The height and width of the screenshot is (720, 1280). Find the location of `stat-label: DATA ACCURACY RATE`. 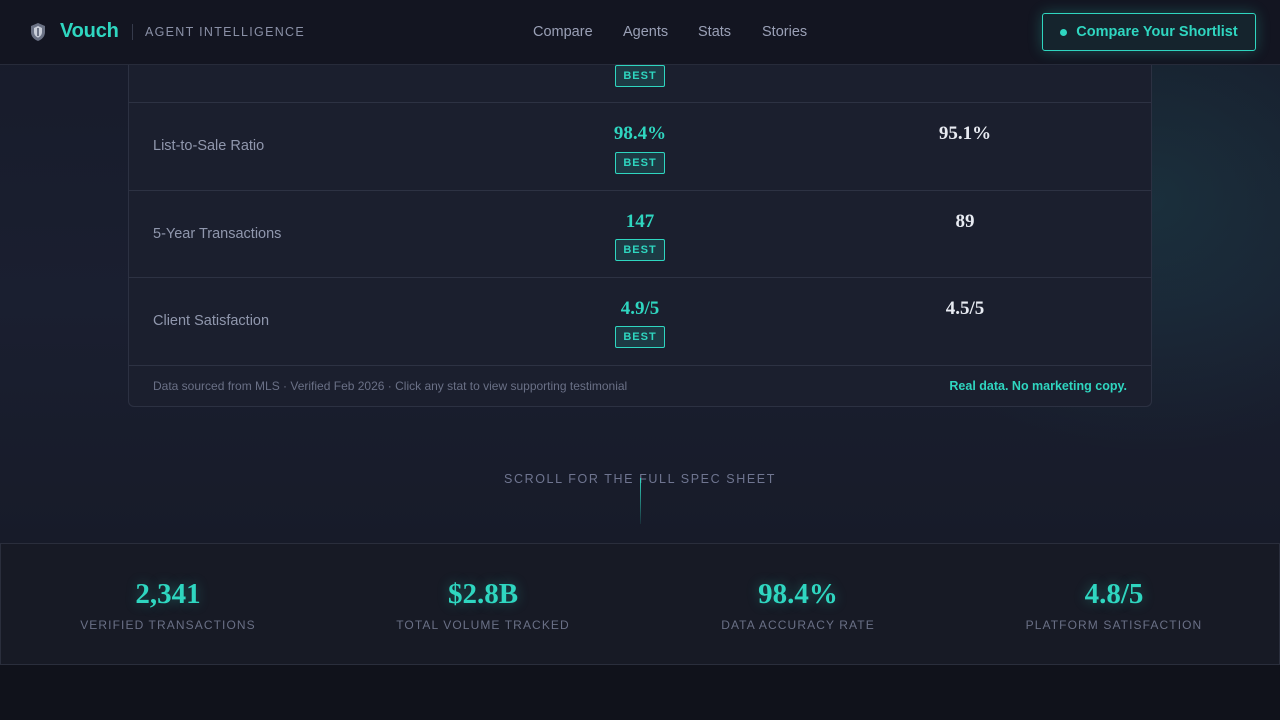

stat-label: DATA ACCURACY RATE is located at coordinates (798, 625).